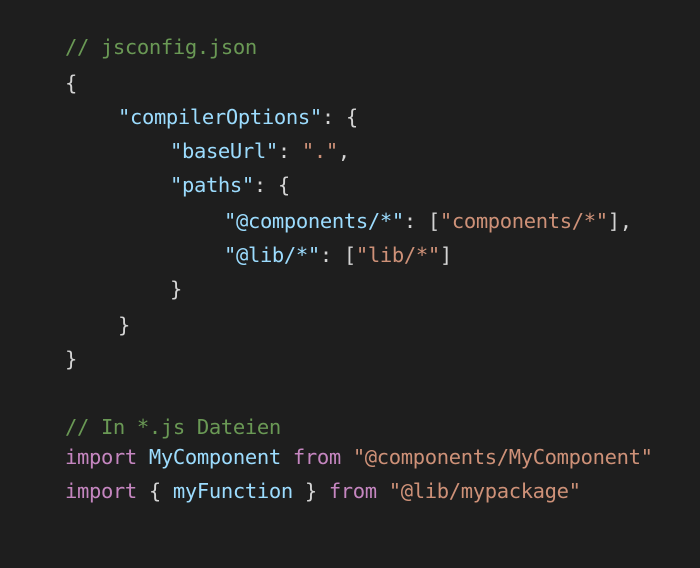 The image size is (700, 568). Describe the element at coordinates (152, 289) in the screenshot. I see `code-line-8: }` at that location.